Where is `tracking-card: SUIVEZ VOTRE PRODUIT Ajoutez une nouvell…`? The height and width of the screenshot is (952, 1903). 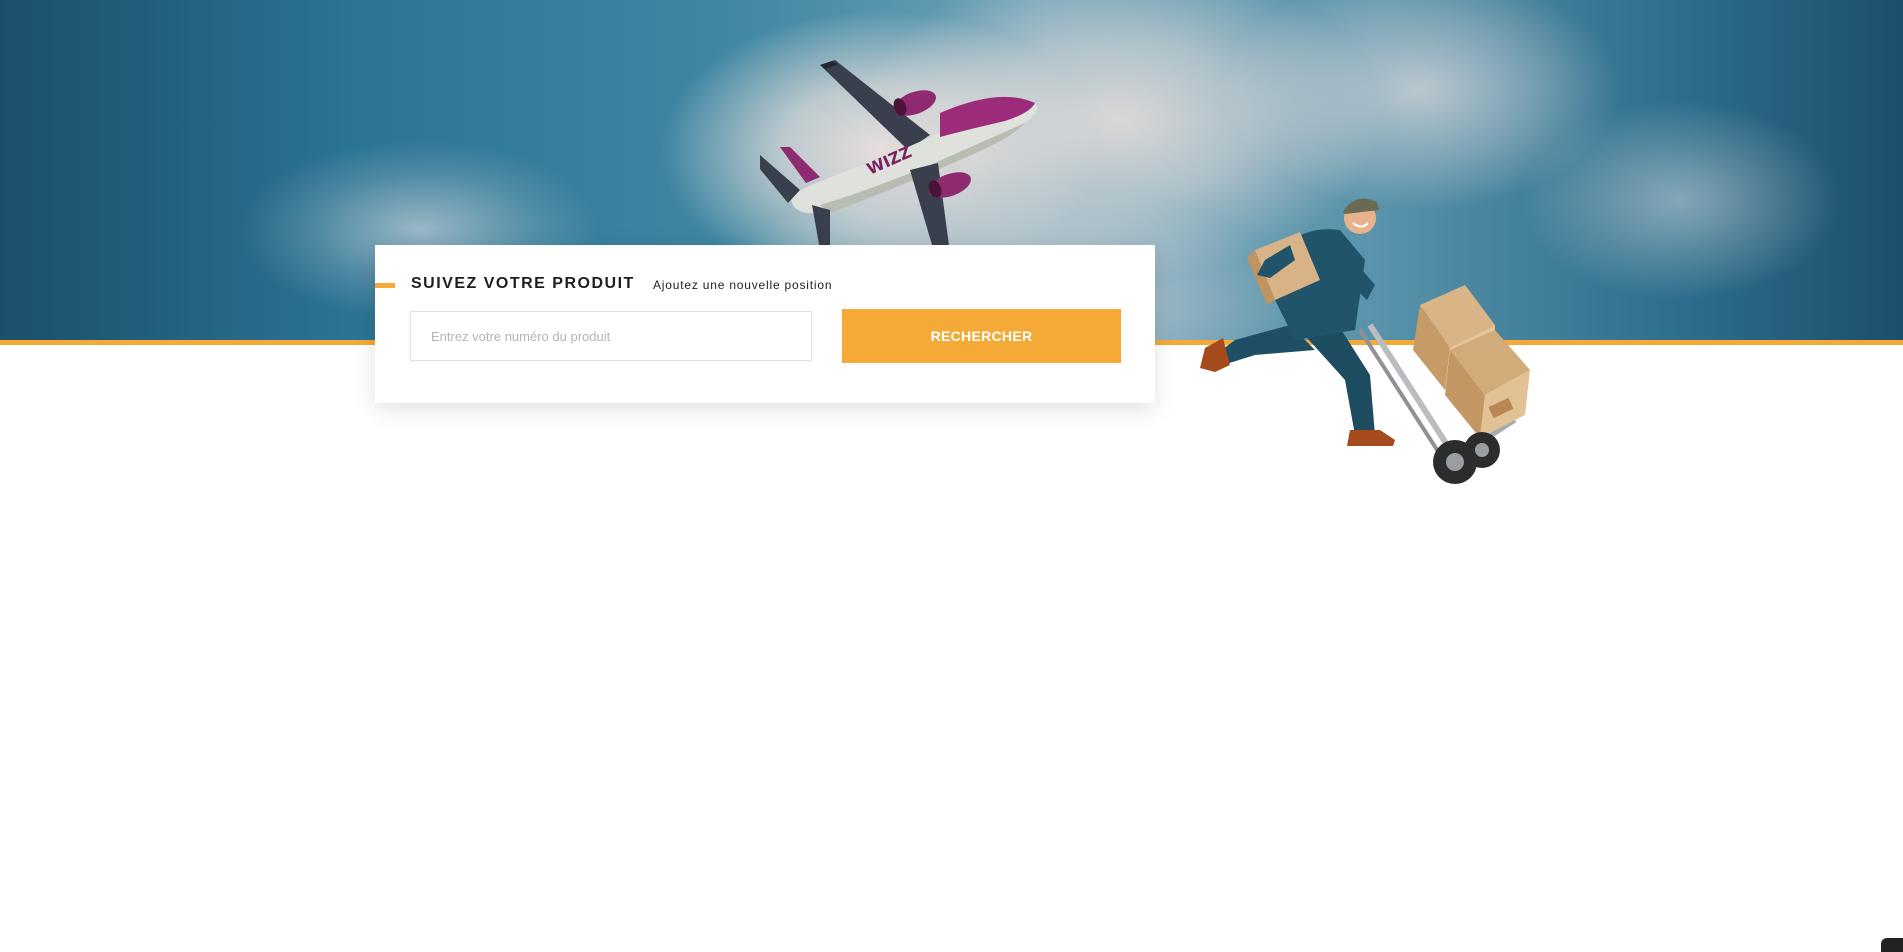
tracking-card: SUIVEZ VOTRE PRODUIT Ajoutez une nouvell… is located at coordinates (765, 324).